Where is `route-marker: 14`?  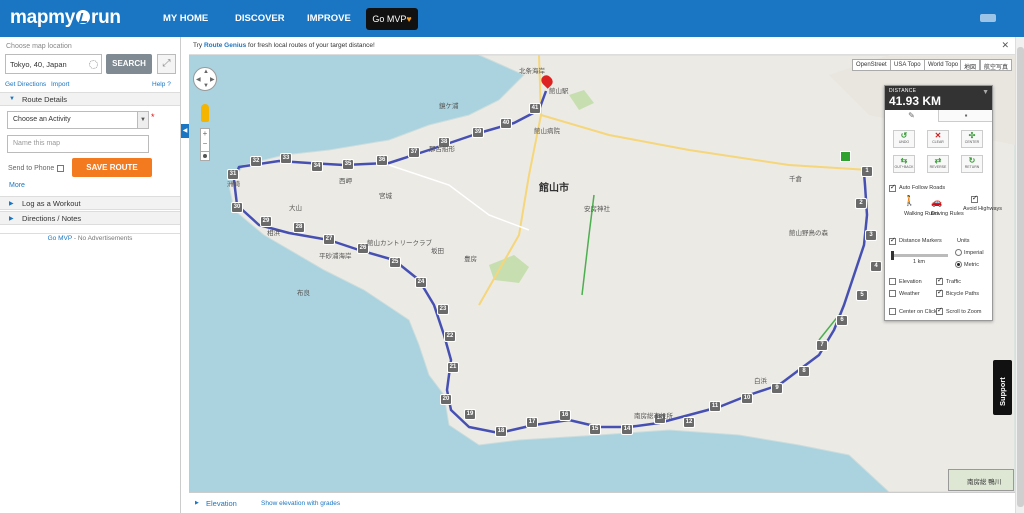 route-marker: 14 is located at coordinates (627, 429).